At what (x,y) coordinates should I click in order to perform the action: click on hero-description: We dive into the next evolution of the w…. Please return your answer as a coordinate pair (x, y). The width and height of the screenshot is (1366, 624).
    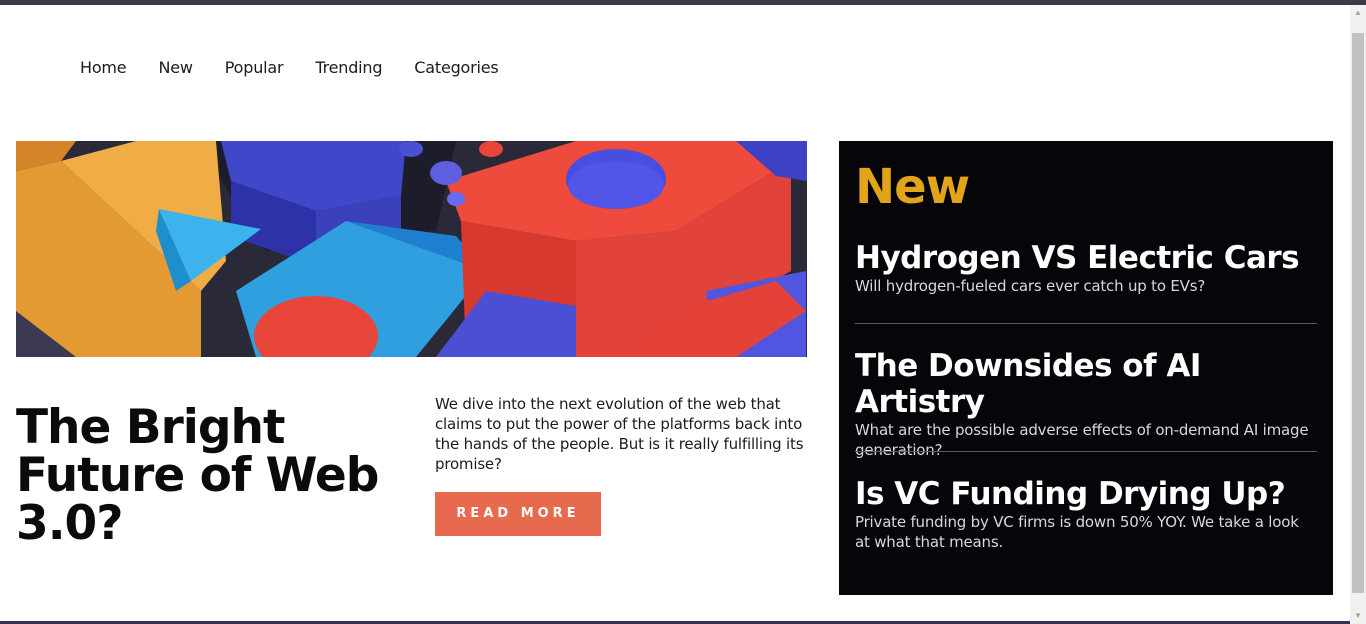
    Looking at the image, I should click on (619, 434).